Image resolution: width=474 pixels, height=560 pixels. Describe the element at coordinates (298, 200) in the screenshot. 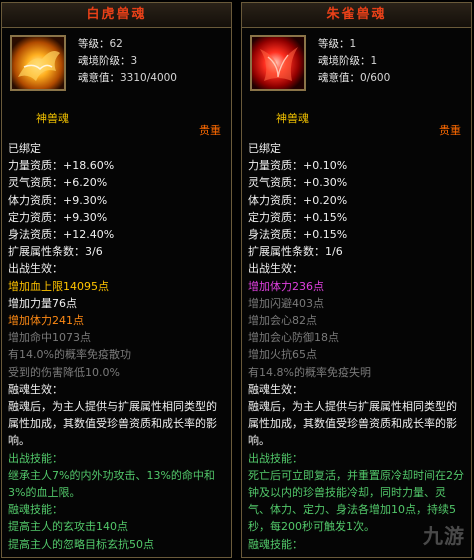

I see `stat-row: 体力资质：+0.20%` at that location.